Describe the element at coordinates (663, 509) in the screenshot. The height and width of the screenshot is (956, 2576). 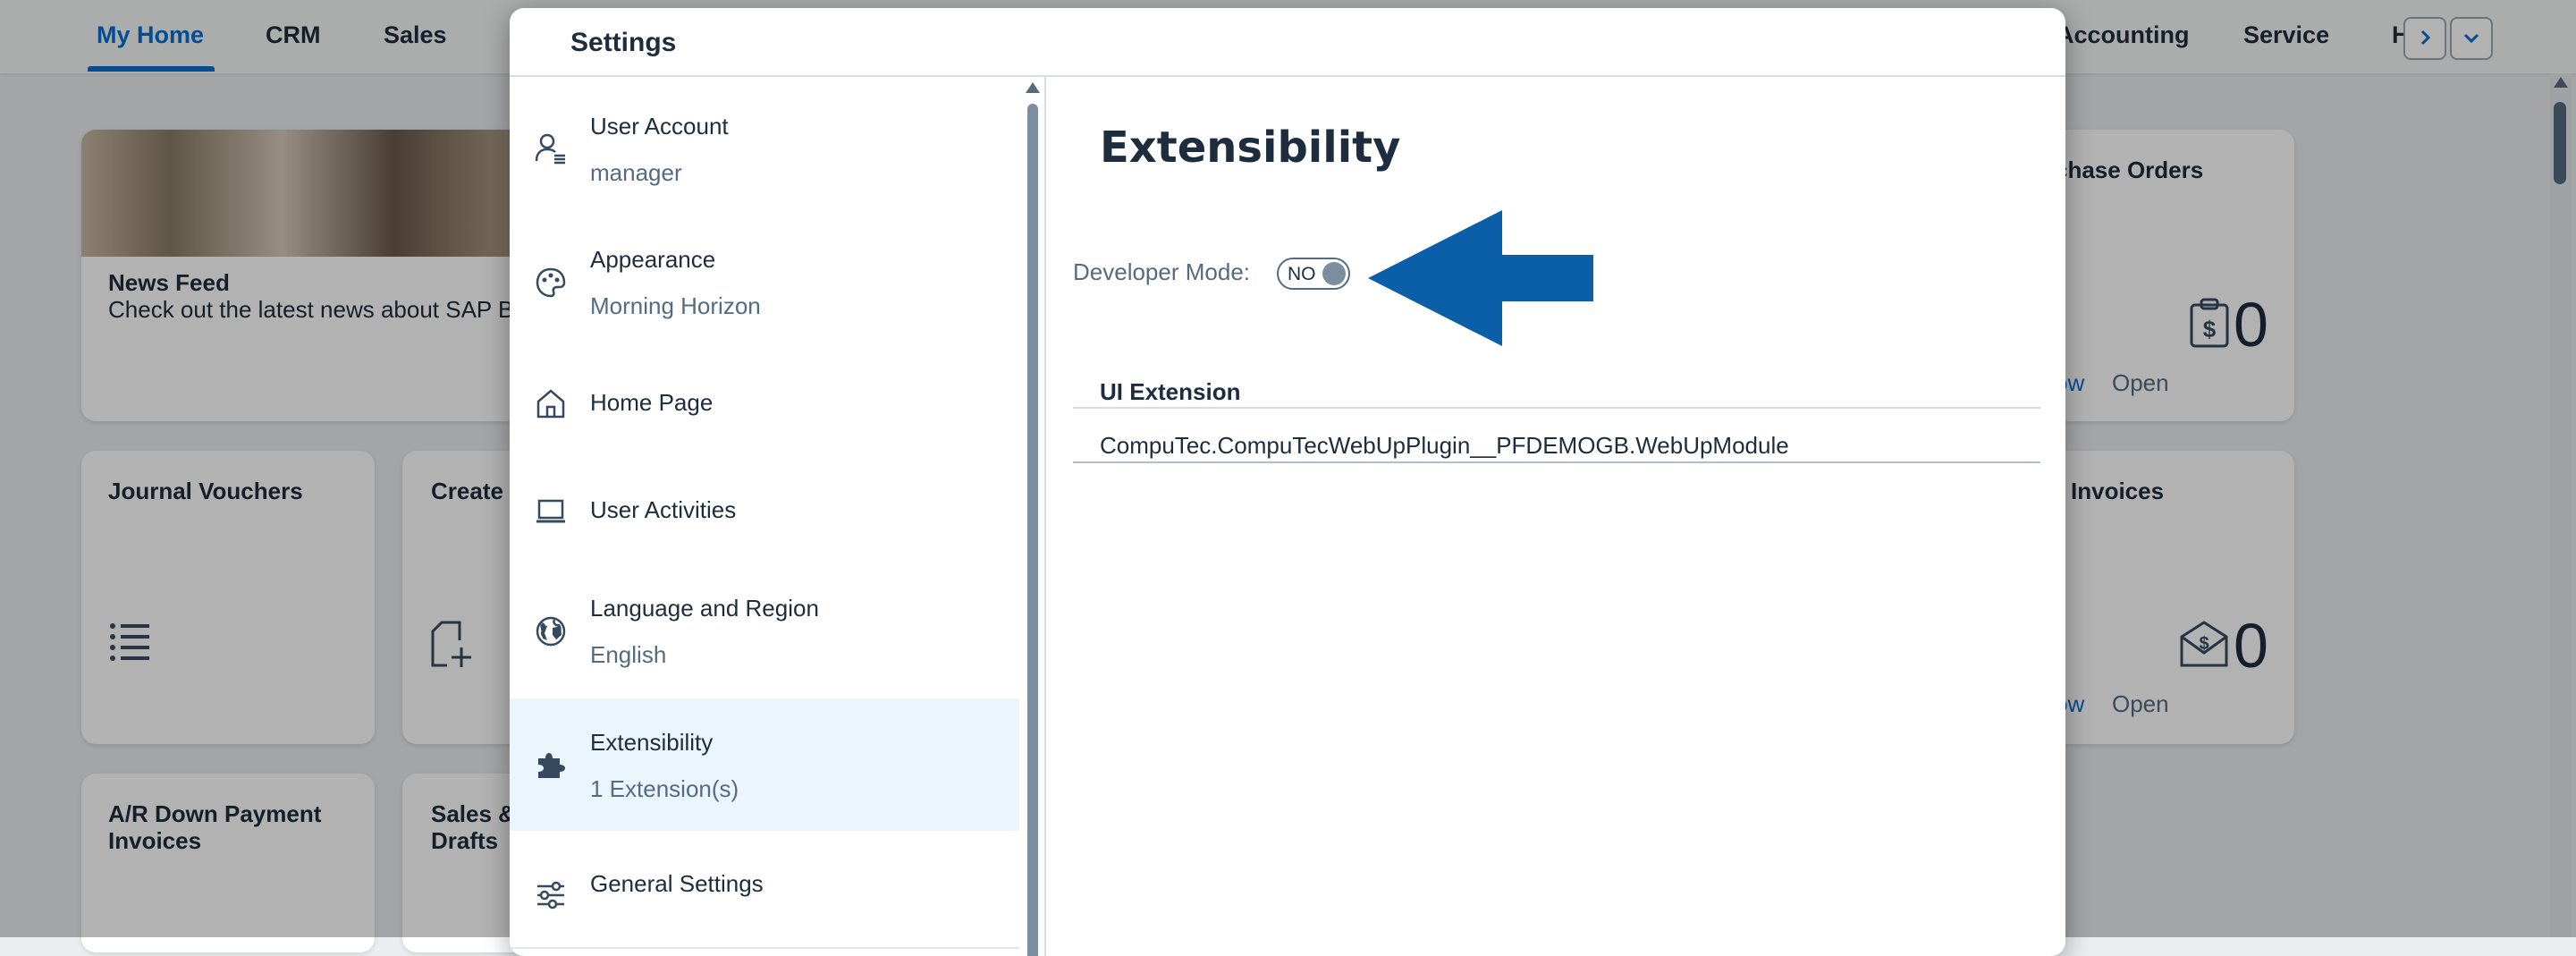
I see `nav-item-title: User Activities` at that location.